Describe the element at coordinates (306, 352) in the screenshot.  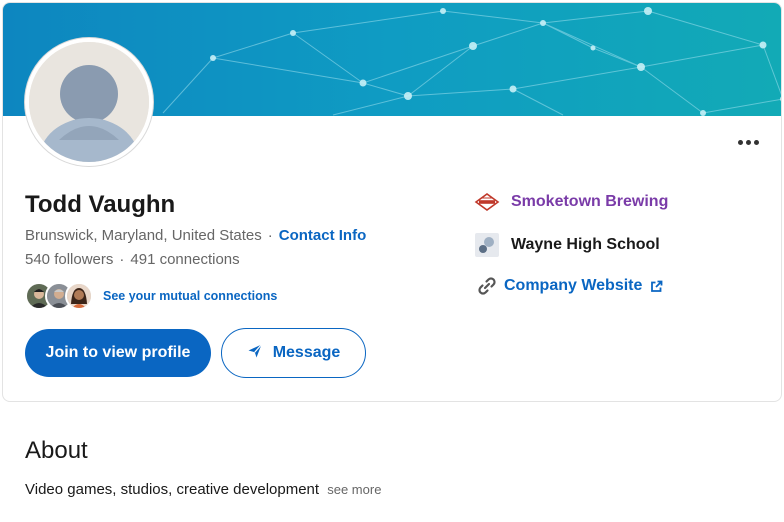
I see `message-label: Message` at that location.